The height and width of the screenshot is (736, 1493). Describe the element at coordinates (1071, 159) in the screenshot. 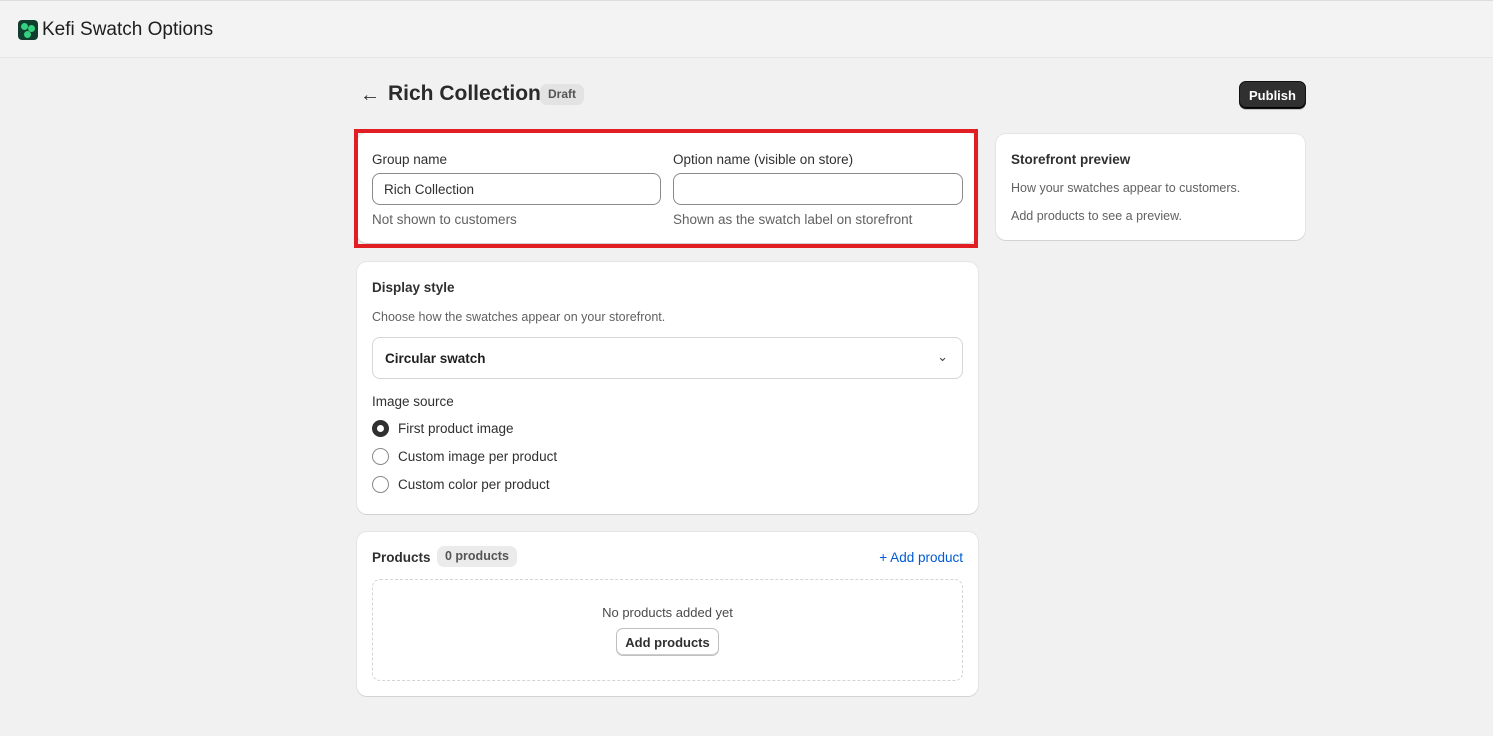

I see `preview-title: Storefront preview` at that location.